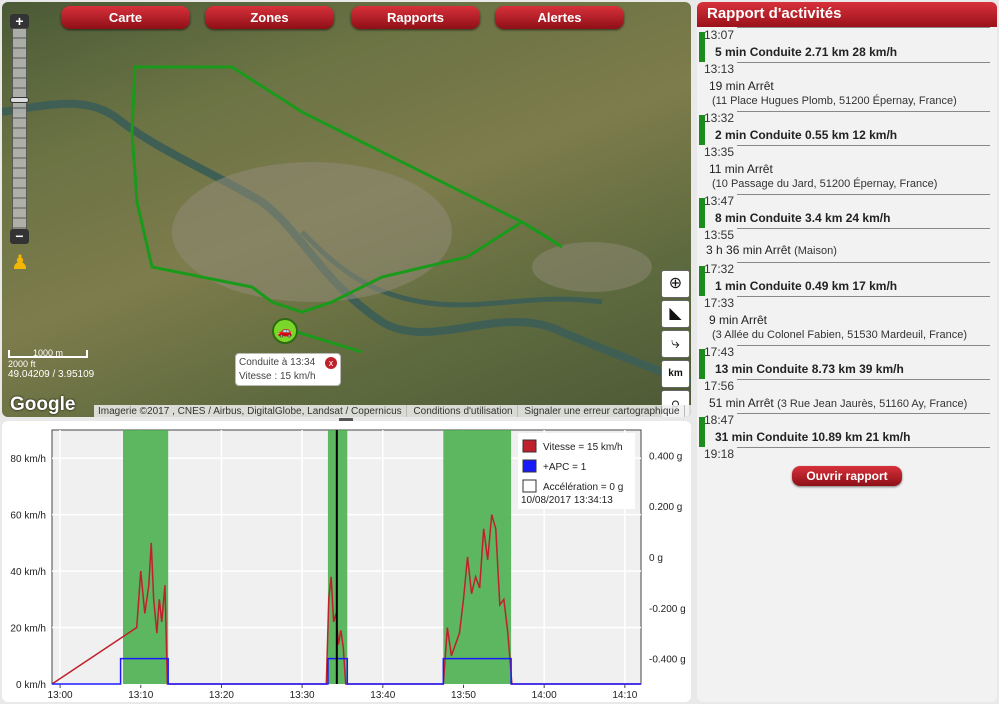  Describe the element at coordinates (19, 100) in the screenshot. I see `zoom-handle` at that location.